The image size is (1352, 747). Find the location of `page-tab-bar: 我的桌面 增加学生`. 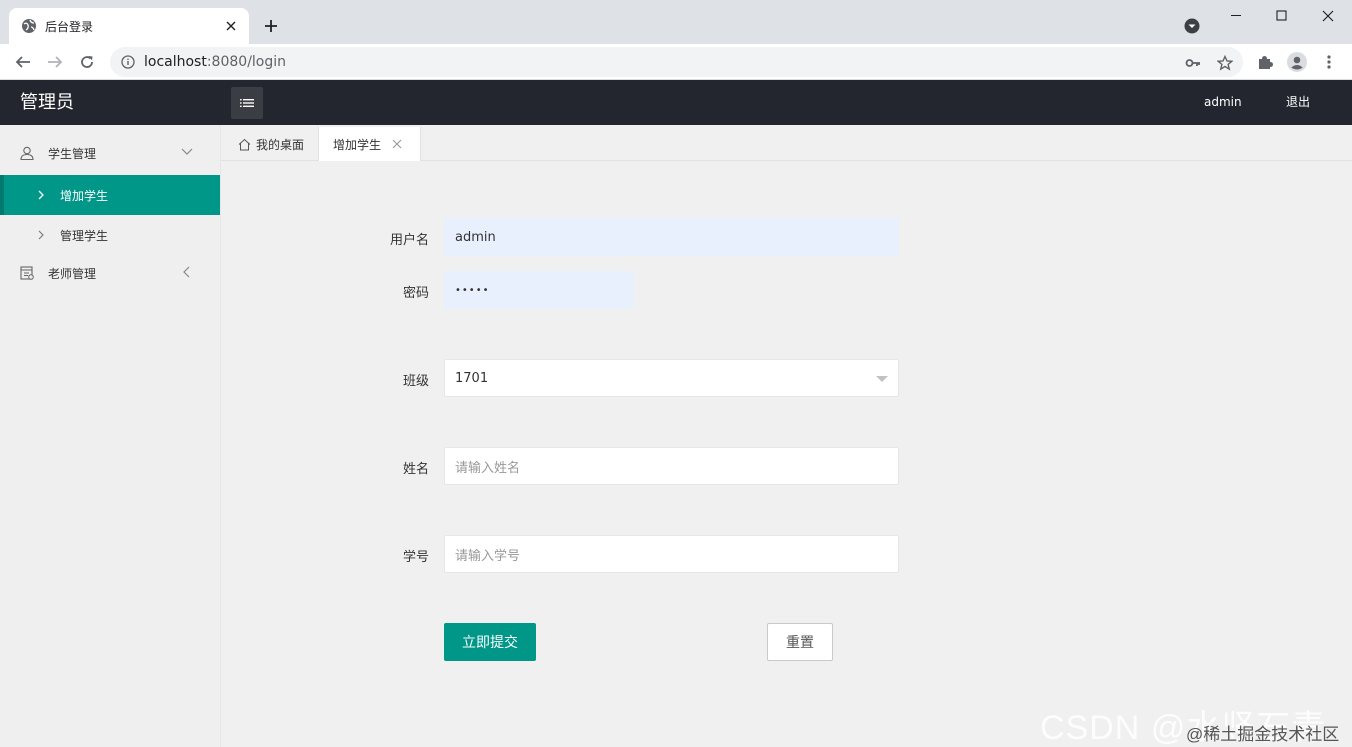

page-tab-bar: 我的桌面 增加学生 is located at coordinates (786, 143).